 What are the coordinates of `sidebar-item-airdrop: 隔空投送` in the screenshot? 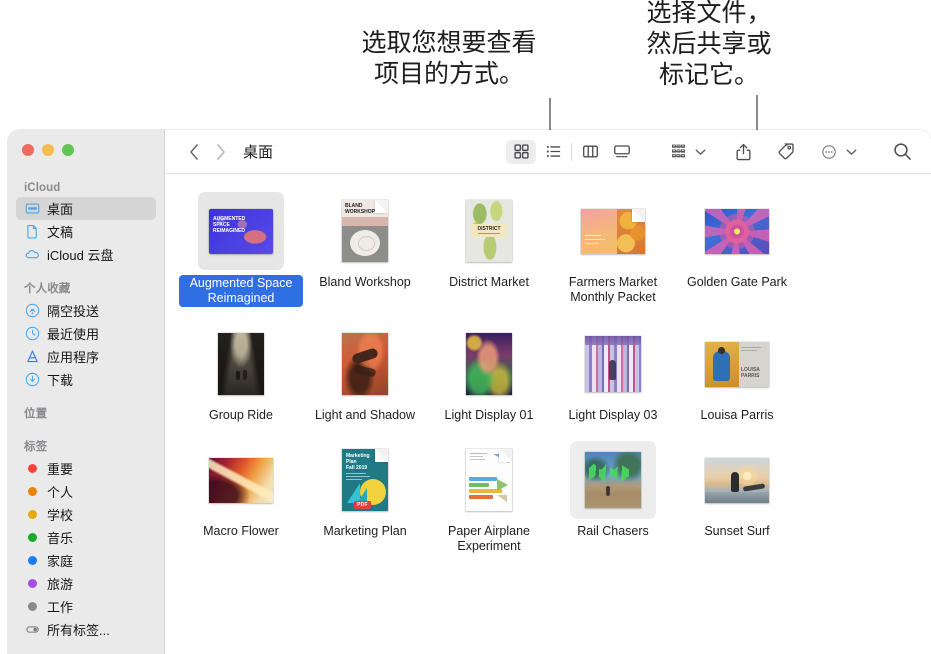 It's located at (86, 310).